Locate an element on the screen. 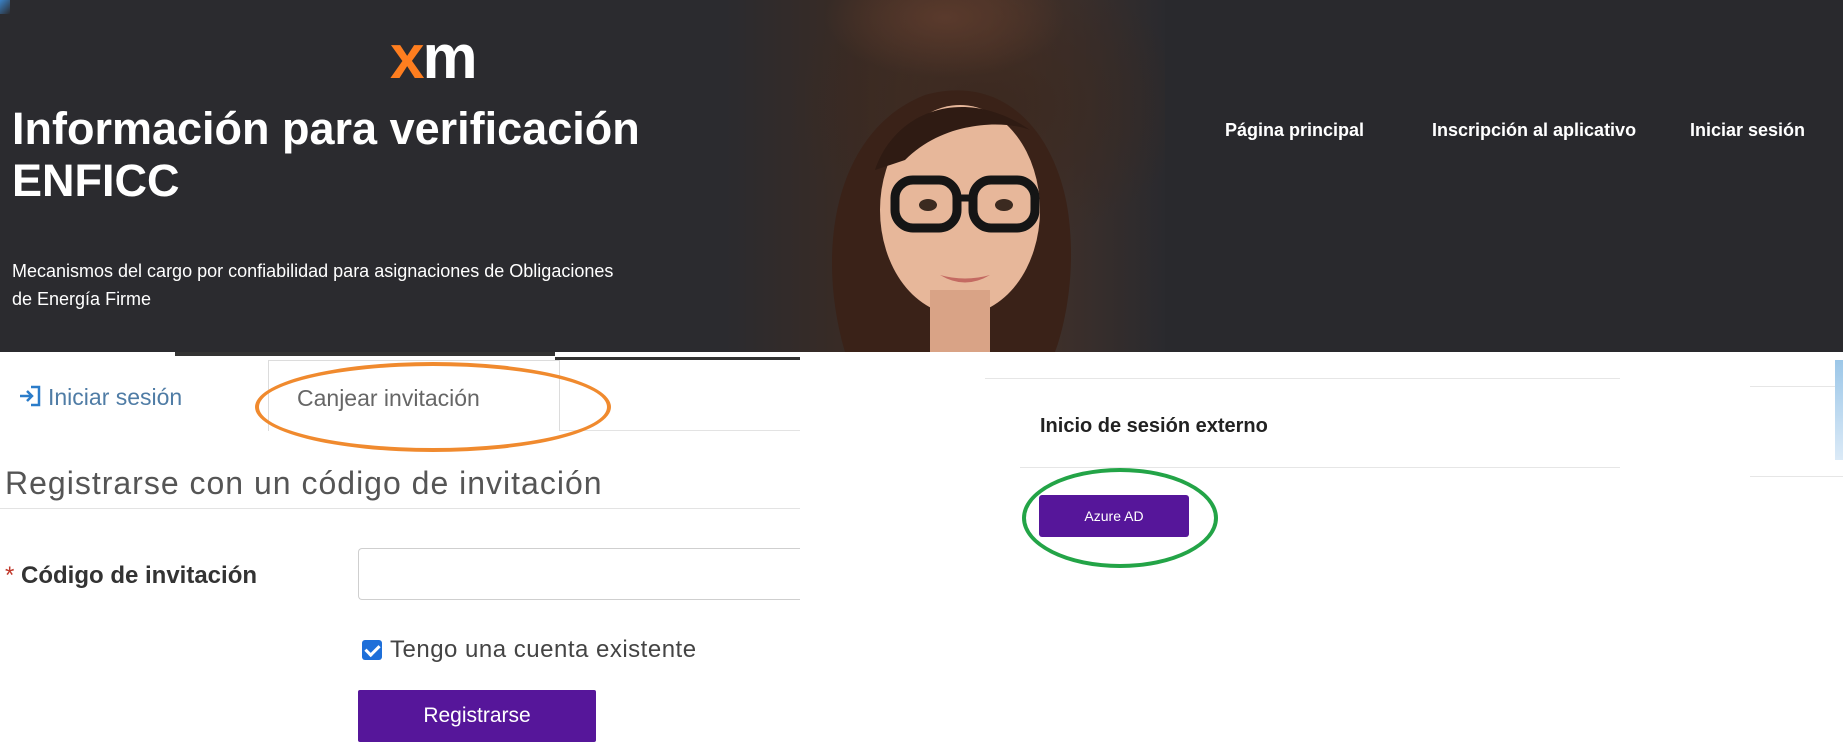 This screenshot has height=742, width=1843. external-login-title: Inicio de sesión externo is located at coordinates (1154, 426).